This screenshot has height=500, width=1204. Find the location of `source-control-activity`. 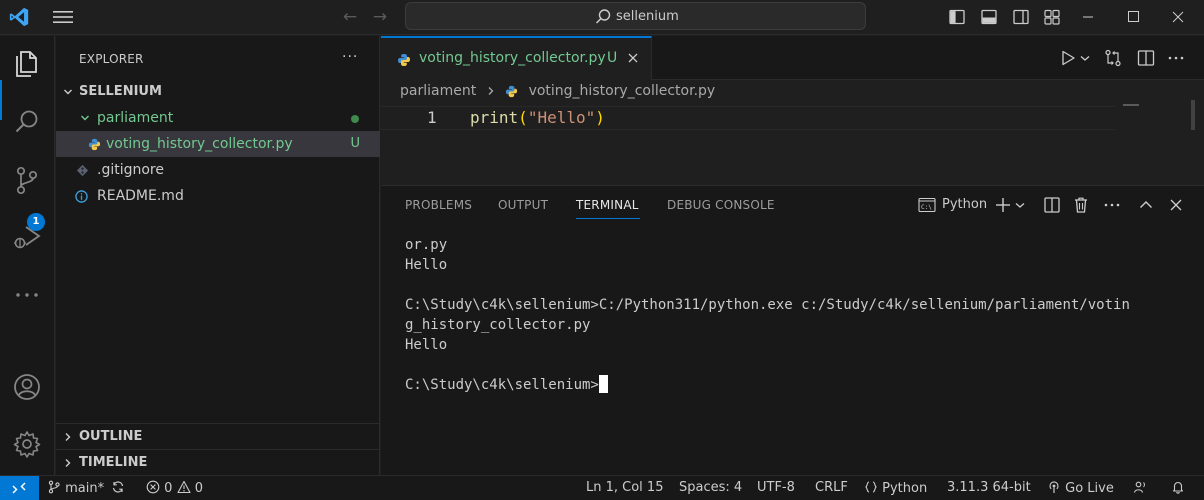

source-control-activity is located at coordinates (27, 180).